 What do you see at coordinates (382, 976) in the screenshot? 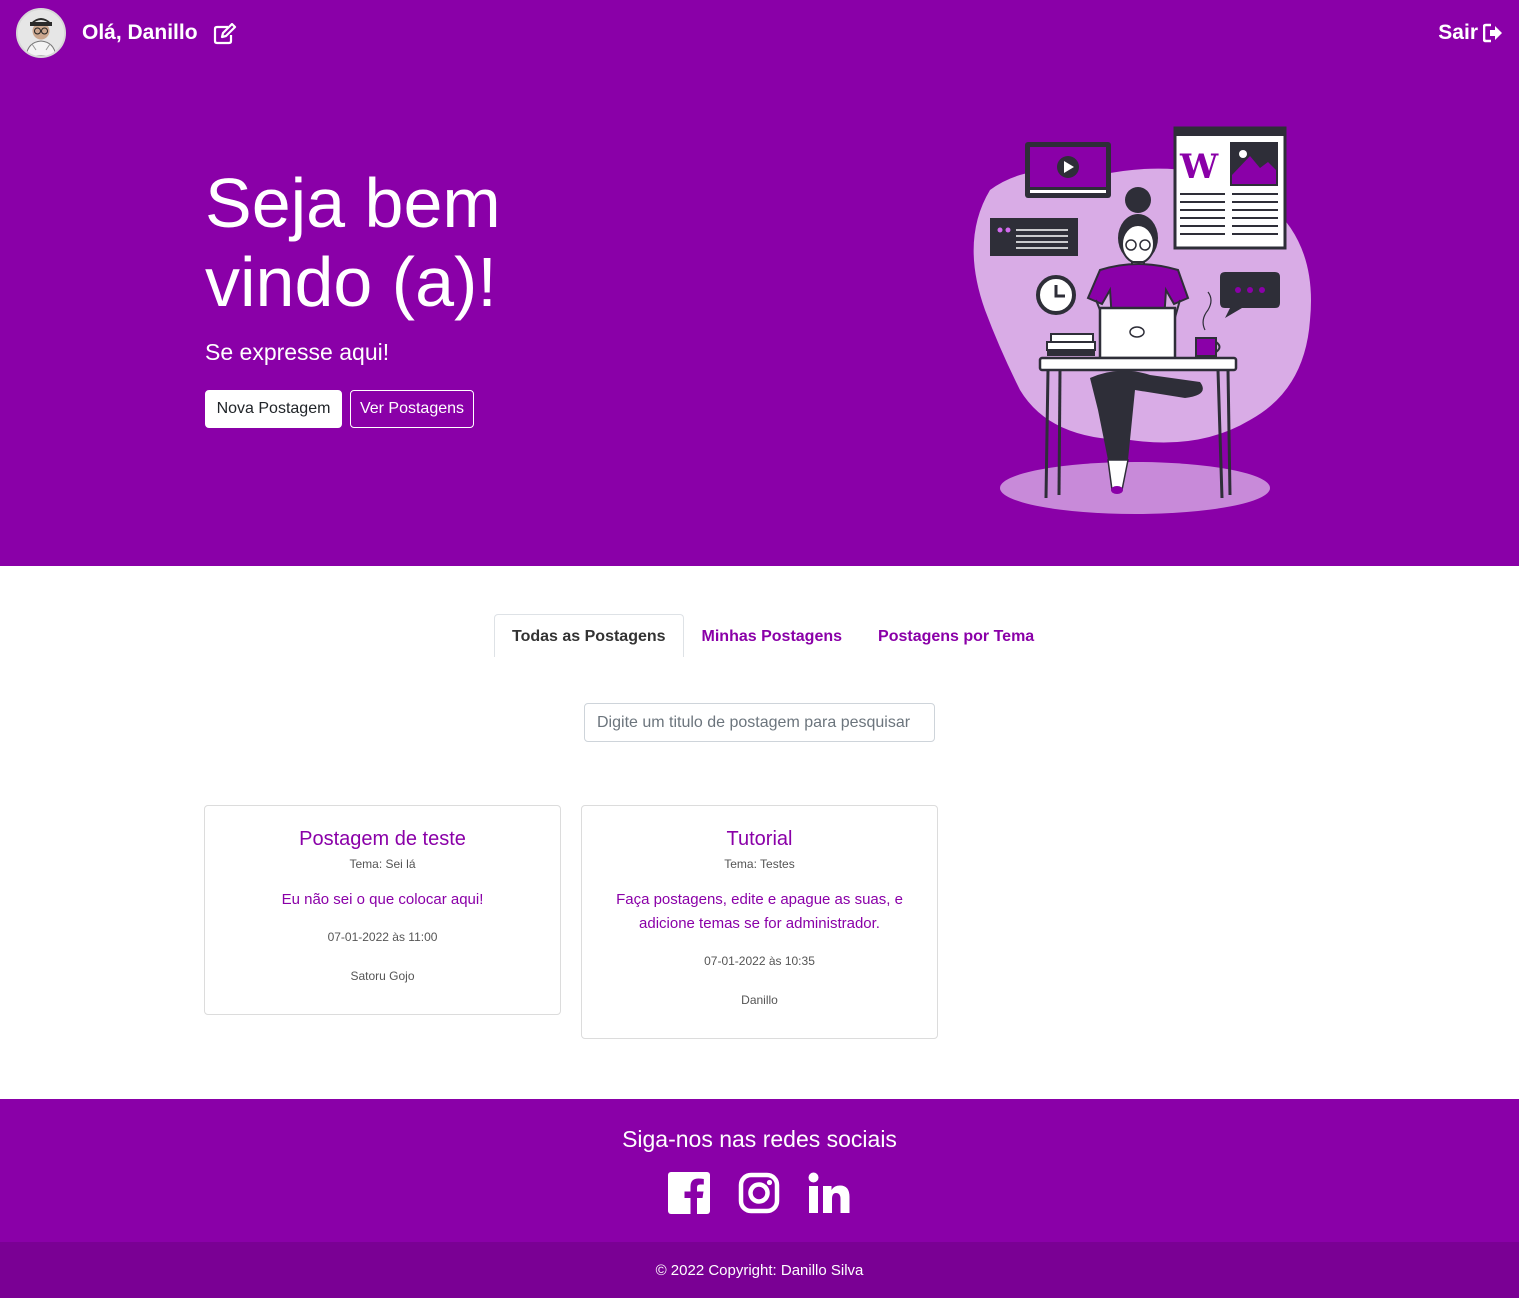
I see `post-author: Satoru Gojo` at bounding box center [382, 976].